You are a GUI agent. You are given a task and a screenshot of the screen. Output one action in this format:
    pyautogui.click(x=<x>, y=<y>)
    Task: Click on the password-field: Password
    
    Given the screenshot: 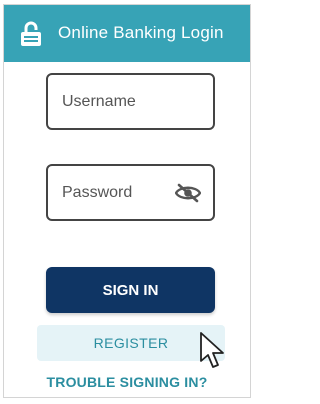 What is the action you would take?
    pyautogui.click(x=130, y=192)
    